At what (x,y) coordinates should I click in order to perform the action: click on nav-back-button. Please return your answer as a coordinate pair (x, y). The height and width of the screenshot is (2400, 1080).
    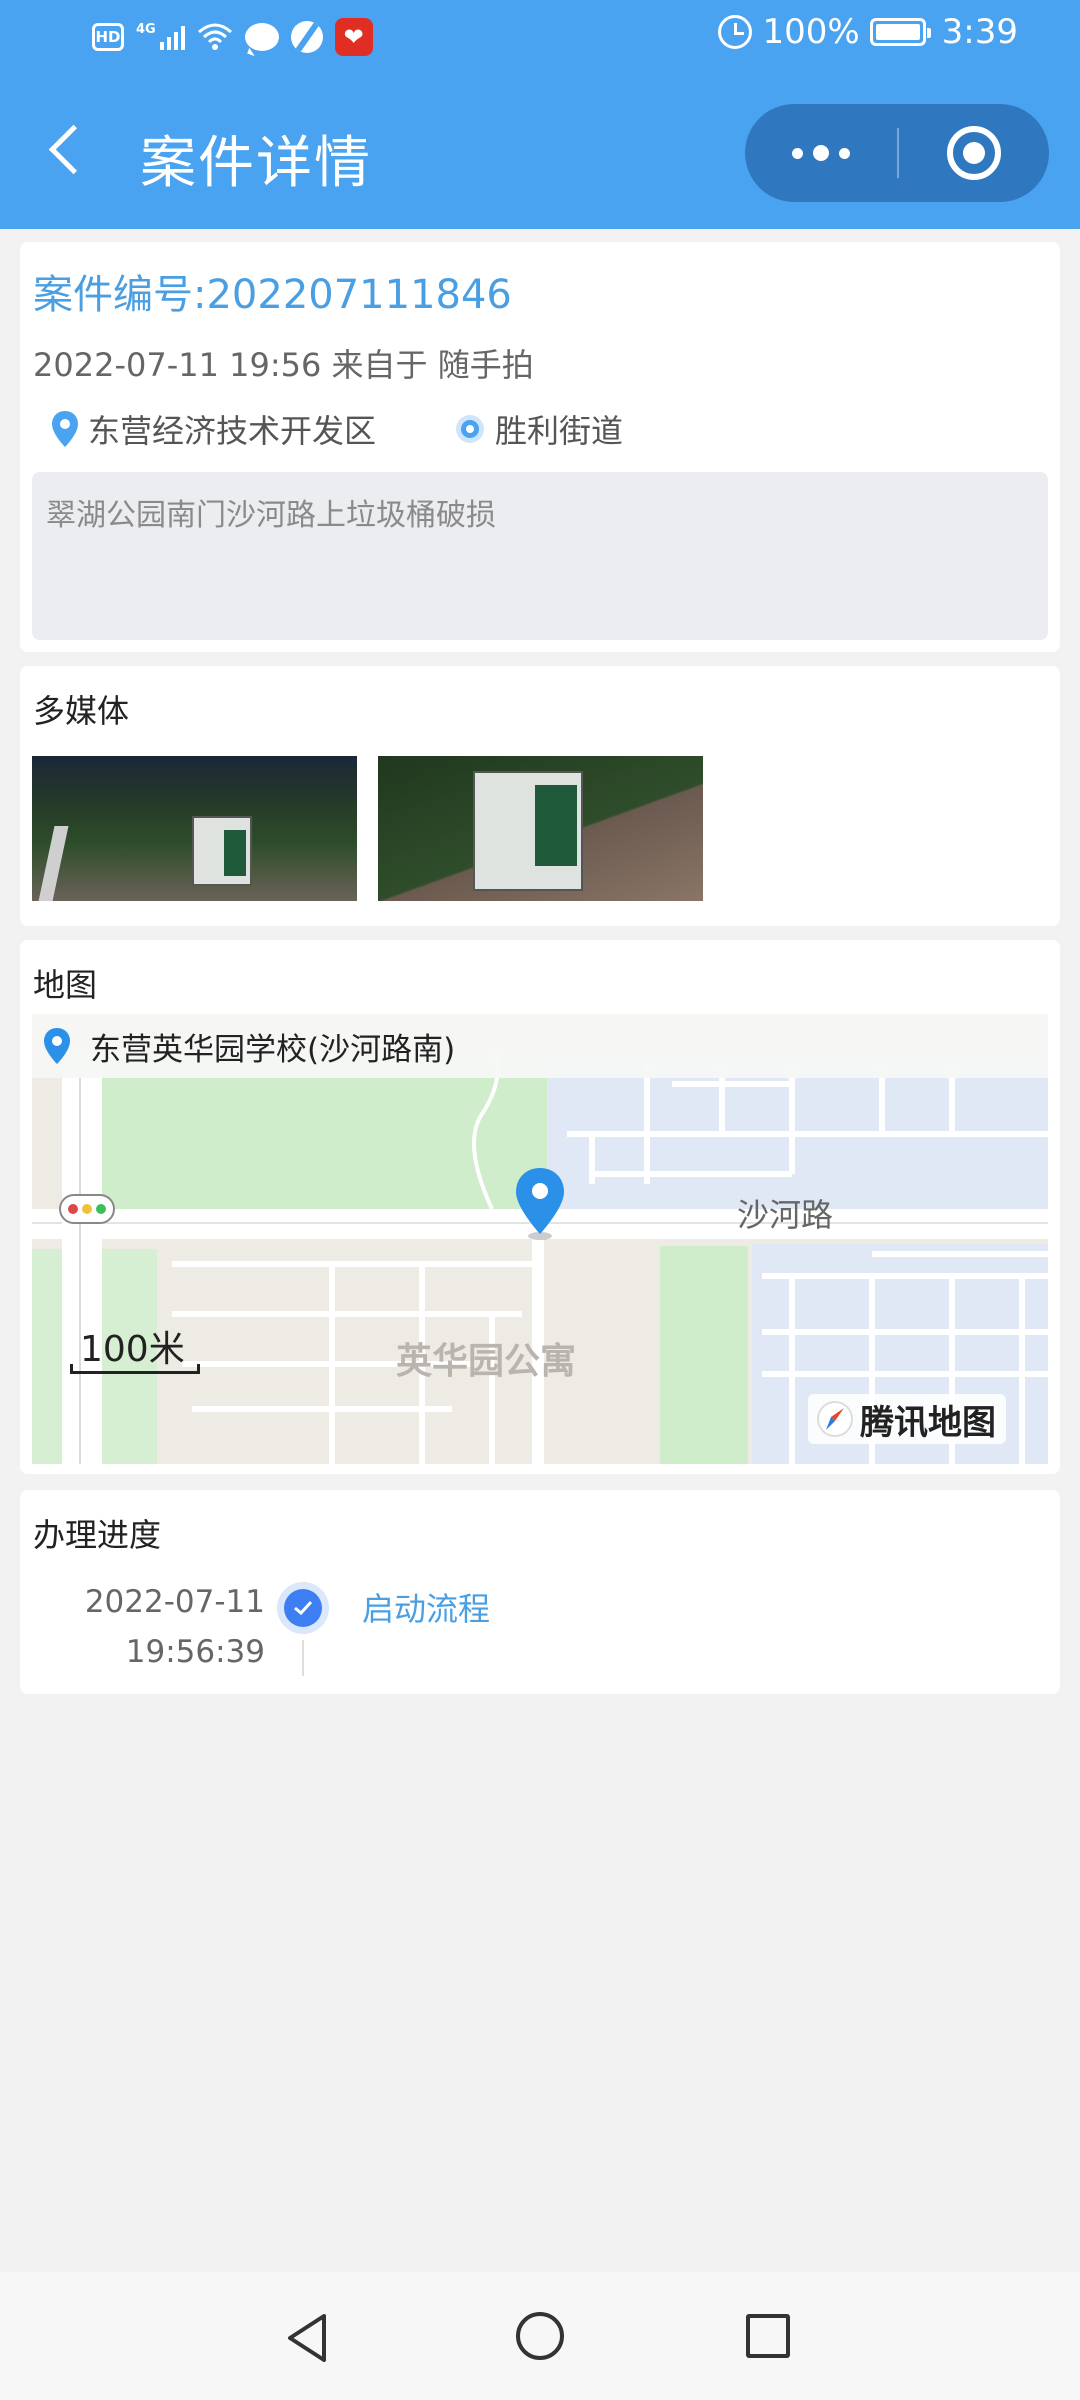
    Looking at the image, I should click on (310, 2338).